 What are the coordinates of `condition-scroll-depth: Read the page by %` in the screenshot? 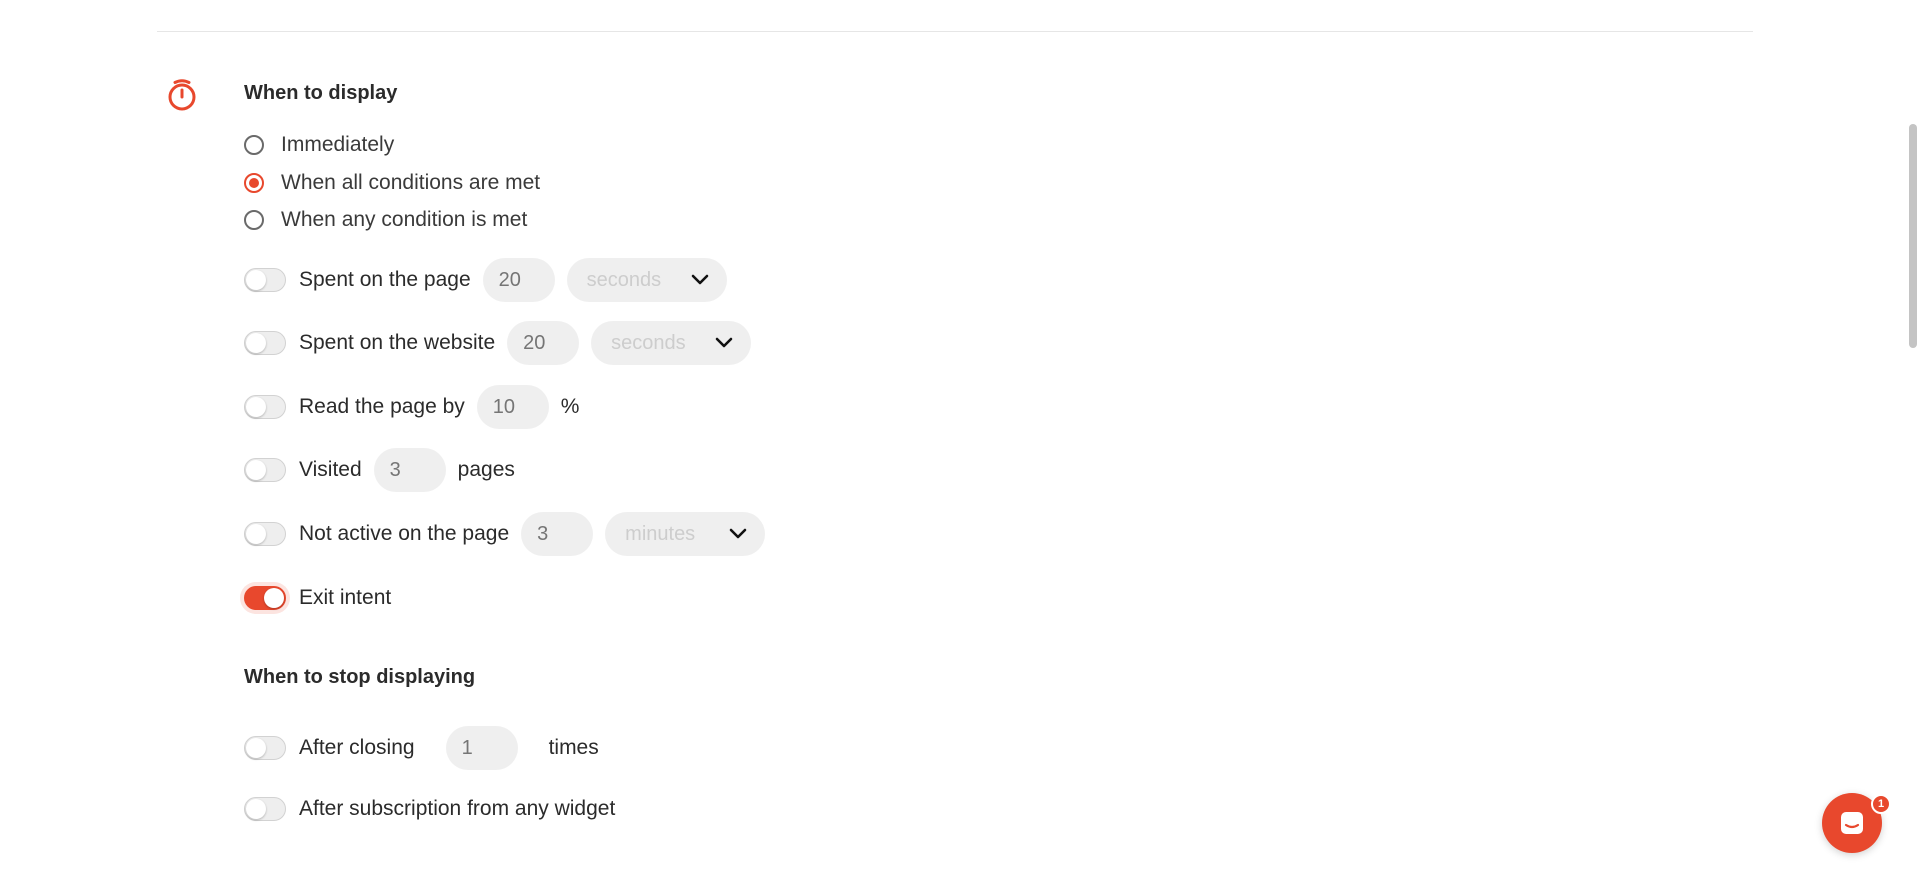 It's located at (411, 407).